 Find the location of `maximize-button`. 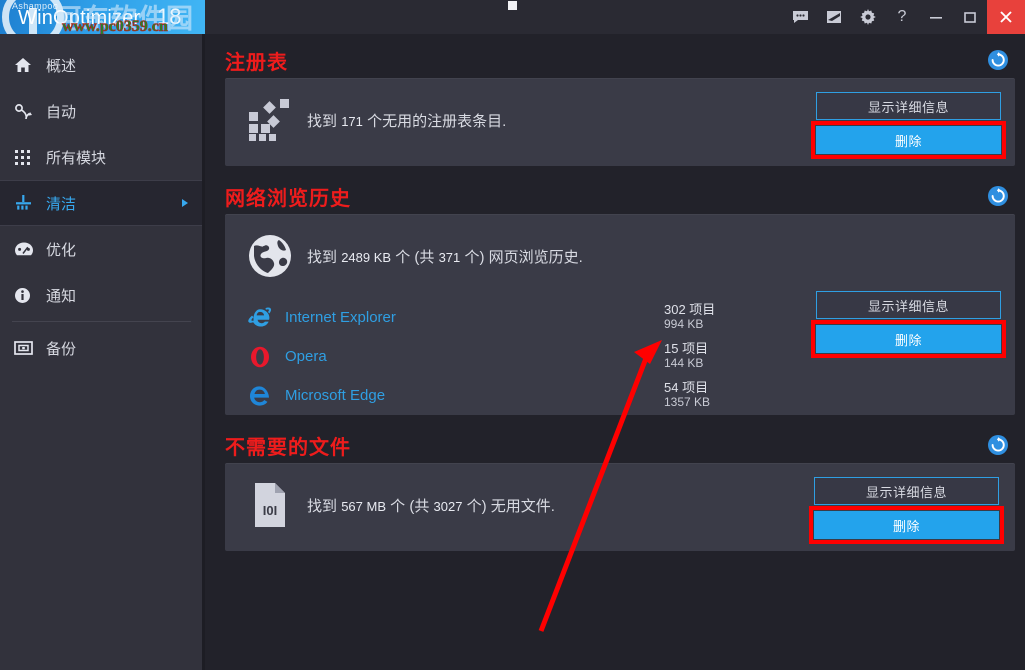

maximize-button is located at coordinates (970, 17).